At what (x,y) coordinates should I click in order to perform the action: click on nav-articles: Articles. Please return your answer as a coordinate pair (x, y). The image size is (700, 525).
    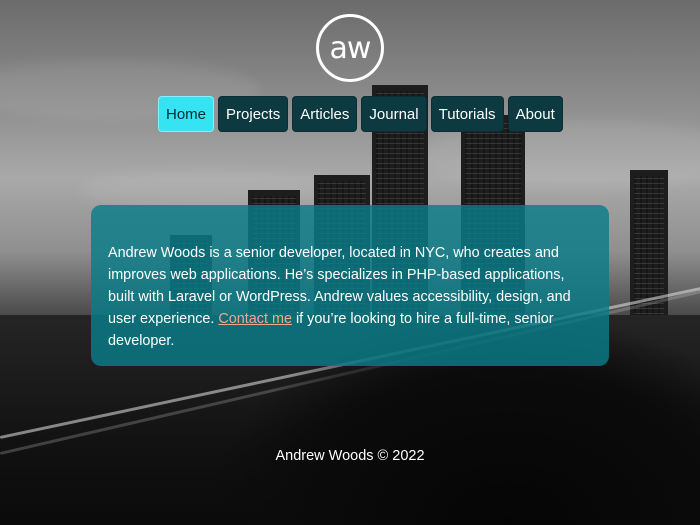
    Looking at the image, I should click on (325, 114).